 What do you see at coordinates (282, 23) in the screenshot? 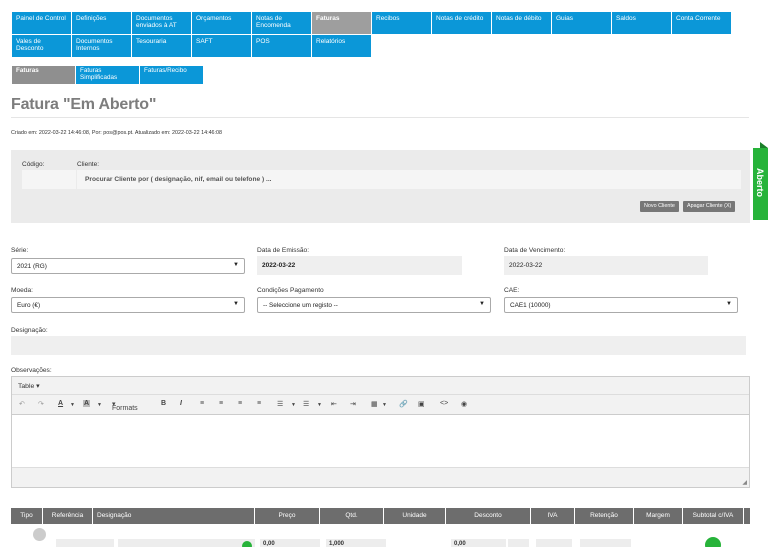
I see `menu-item-4: Notas de Encomenda` at bounding box center [282, 23].